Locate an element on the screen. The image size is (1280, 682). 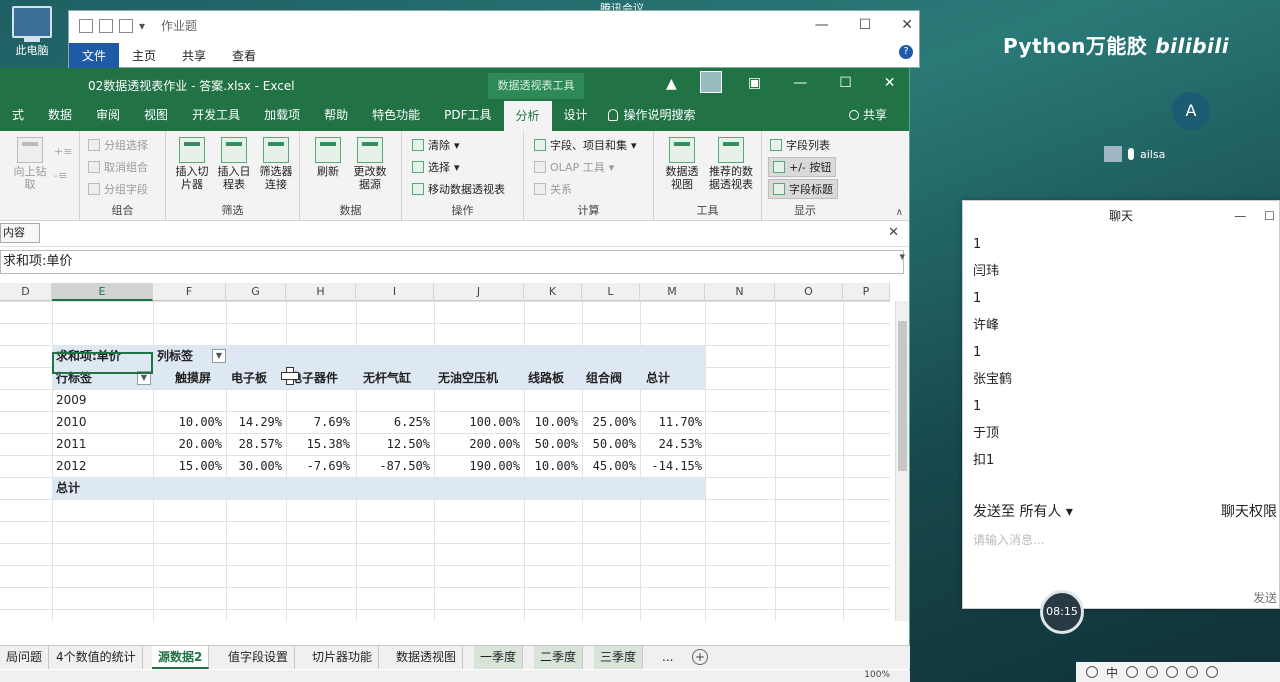
column-header: J is located at coordinates (479, 292).